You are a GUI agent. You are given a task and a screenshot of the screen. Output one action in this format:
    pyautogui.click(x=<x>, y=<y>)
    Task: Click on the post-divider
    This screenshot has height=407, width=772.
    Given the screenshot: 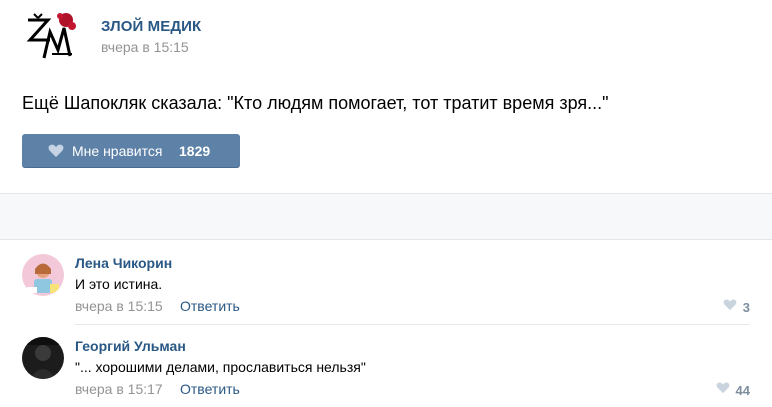 What is the action you would take?
    pyautogui.click(x=386, y=216)
    